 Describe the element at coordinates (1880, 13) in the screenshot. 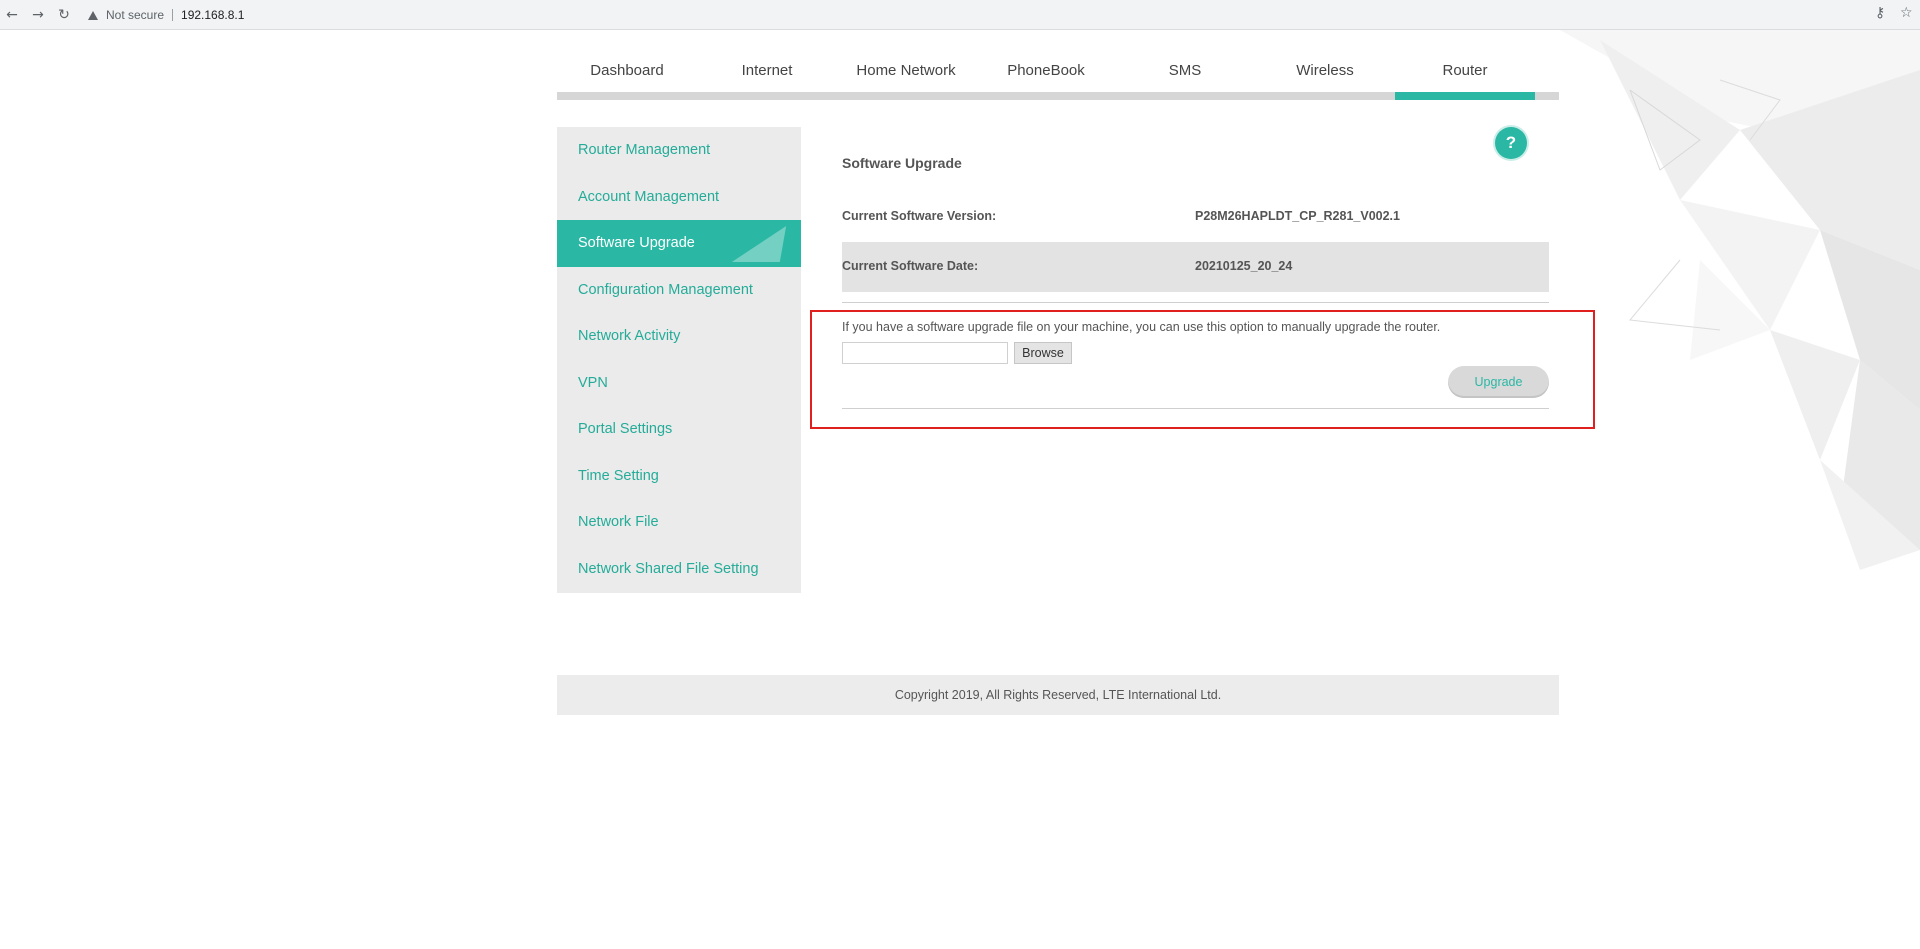

I see `key-icon: ⚷` at that location.